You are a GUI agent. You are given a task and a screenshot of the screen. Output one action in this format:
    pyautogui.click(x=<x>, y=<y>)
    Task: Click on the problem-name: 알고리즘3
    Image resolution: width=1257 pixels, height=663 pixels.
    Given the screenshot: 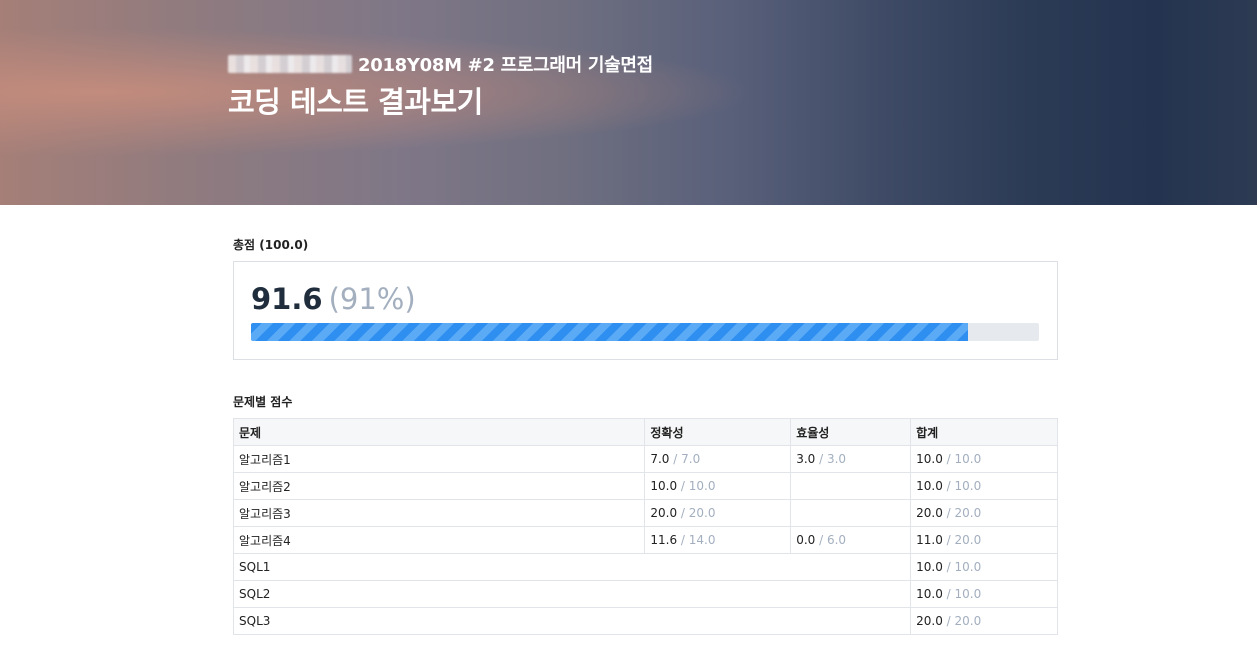 What is the action you would take?
    pyautogui.click(x=439, y=513)
    